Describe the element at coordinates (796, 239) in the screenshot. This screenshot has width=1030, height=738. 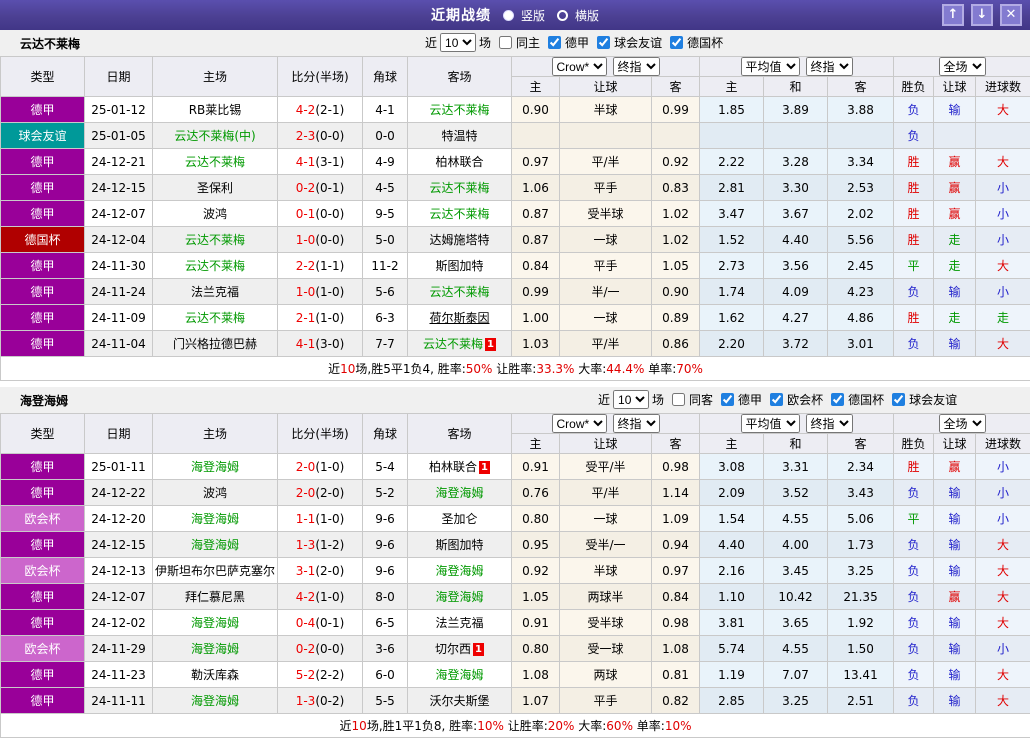
I see `euro-draw-odds-cell: 4.40` at that location.